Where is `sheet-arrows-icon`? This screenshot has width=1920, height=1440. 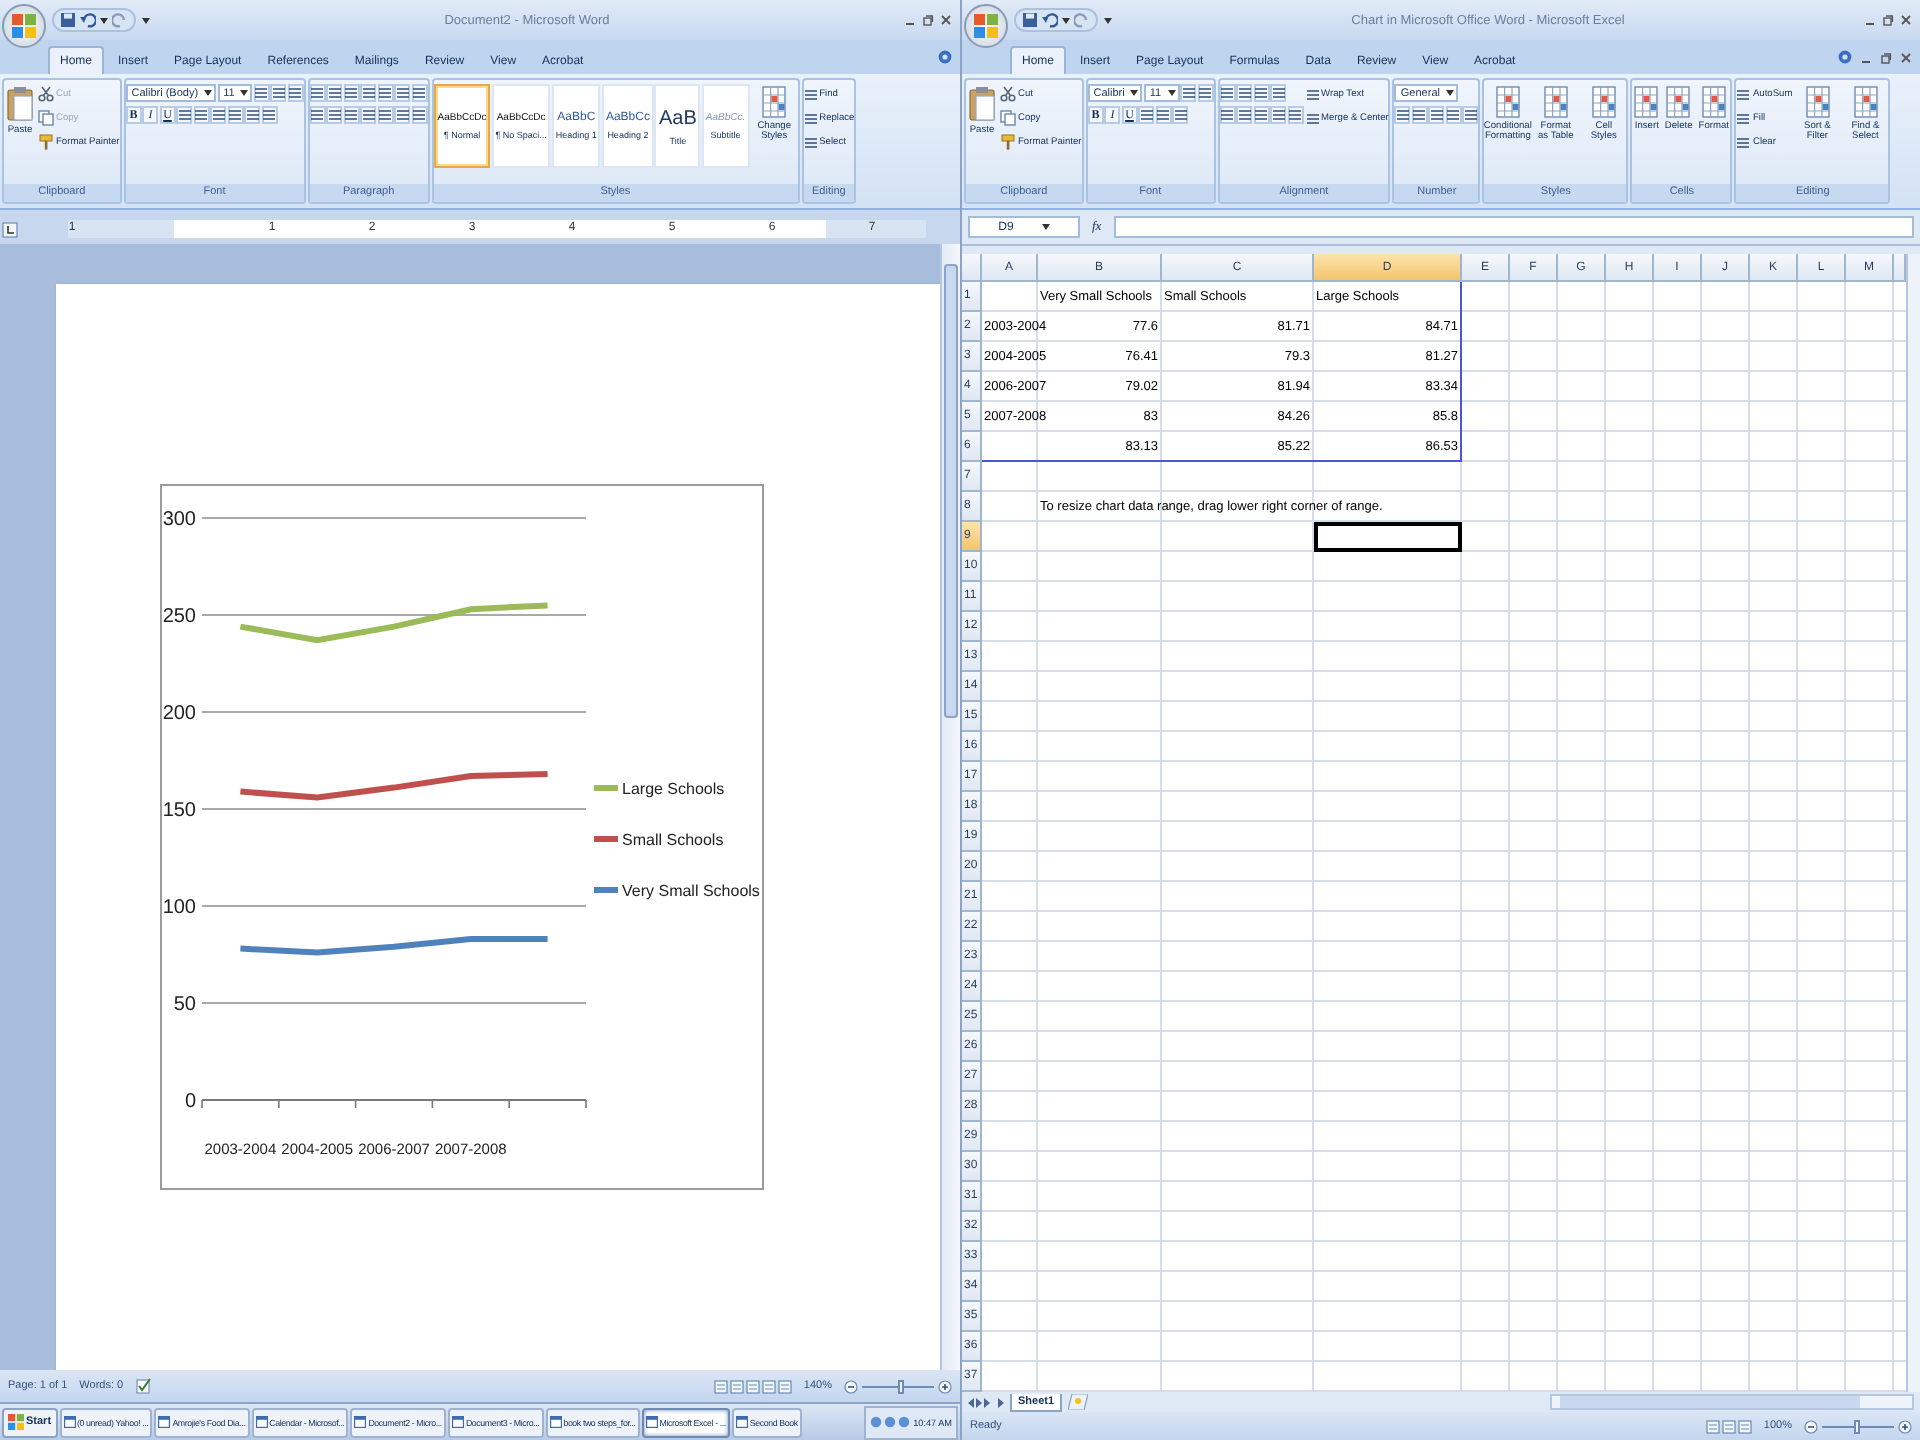
sheet-arrows-icon is located at coordinates (986, 1402).